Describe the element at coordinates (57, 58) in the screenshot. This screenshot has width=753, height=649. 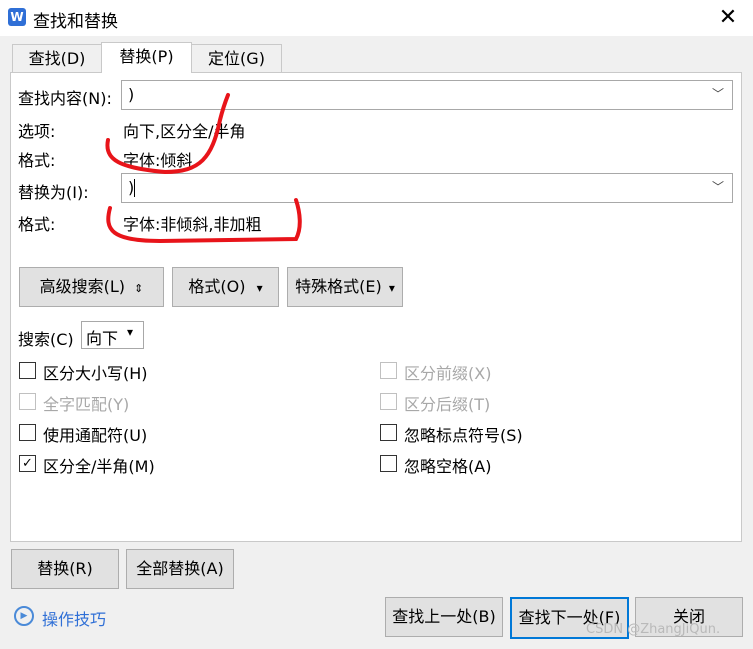
I see `tab-find: 查找(D)` at that location.